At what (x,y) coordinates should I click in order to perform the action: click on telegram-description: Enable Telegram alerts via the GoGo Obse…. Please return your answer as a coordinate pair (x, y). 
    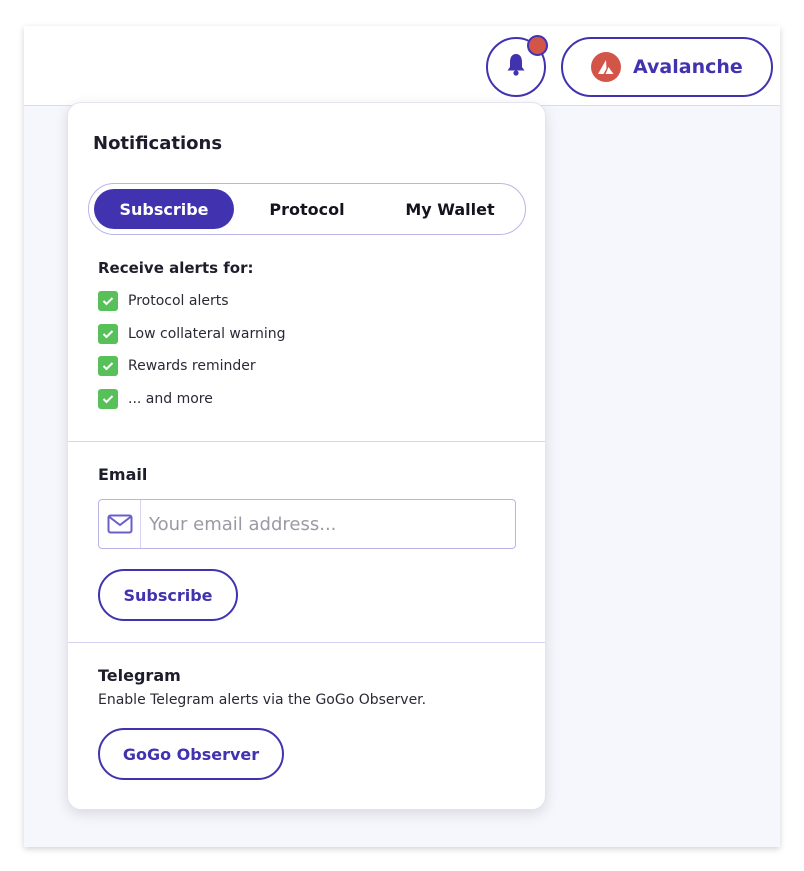
    Looking at the image, I should click on (262, 700).